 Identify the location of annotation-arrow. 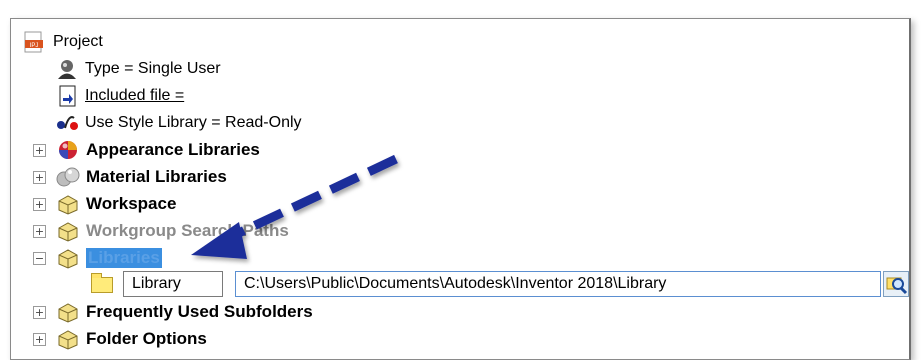
(294, 206).